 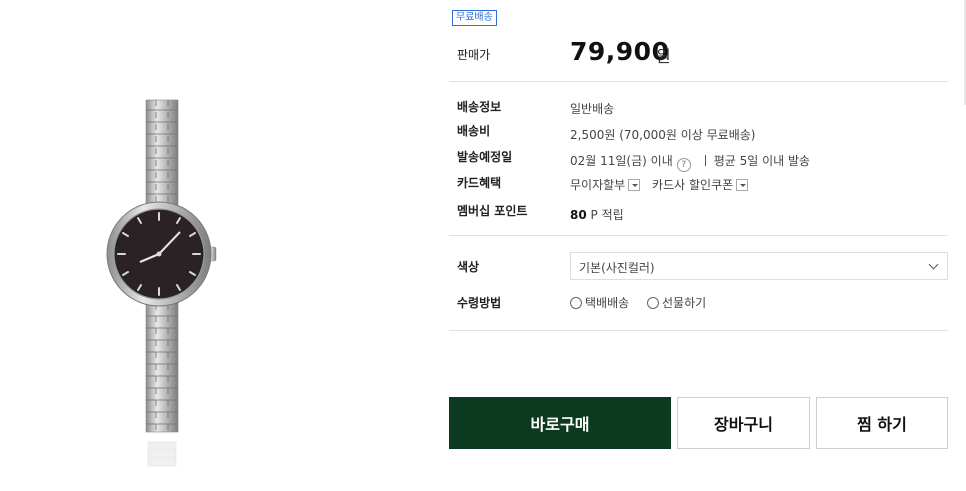 I want to click on free-shipping-badge: 무료배송, so click(x=474, y=18).